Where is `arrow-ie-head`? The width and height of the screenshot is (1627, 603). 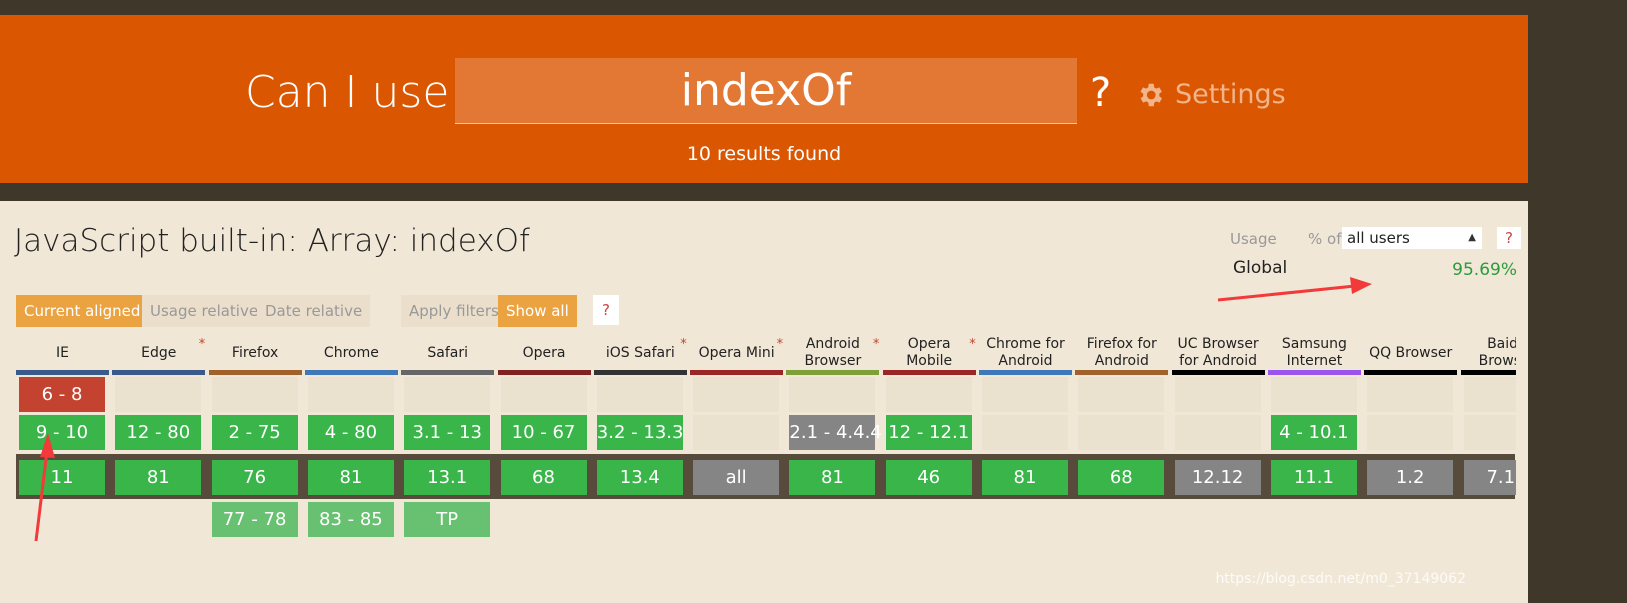
arrow-ie-head is located at coordinates (47, 445).